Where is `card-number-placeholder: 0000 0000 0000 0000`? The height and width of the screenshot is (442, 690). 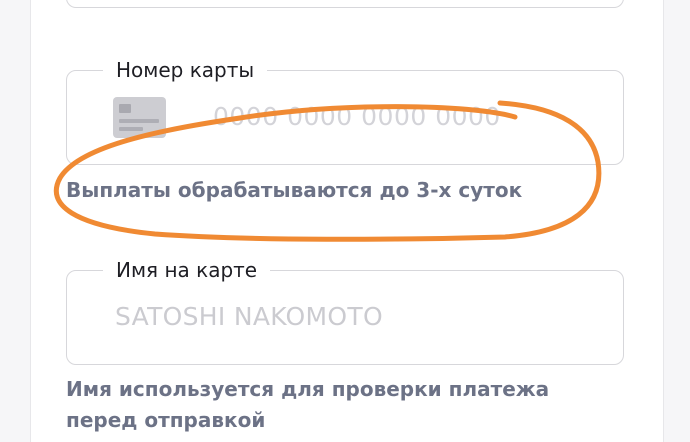
card-number-placeholder: 0000 0000 0000 0000 is located at coordinates (357, 116).